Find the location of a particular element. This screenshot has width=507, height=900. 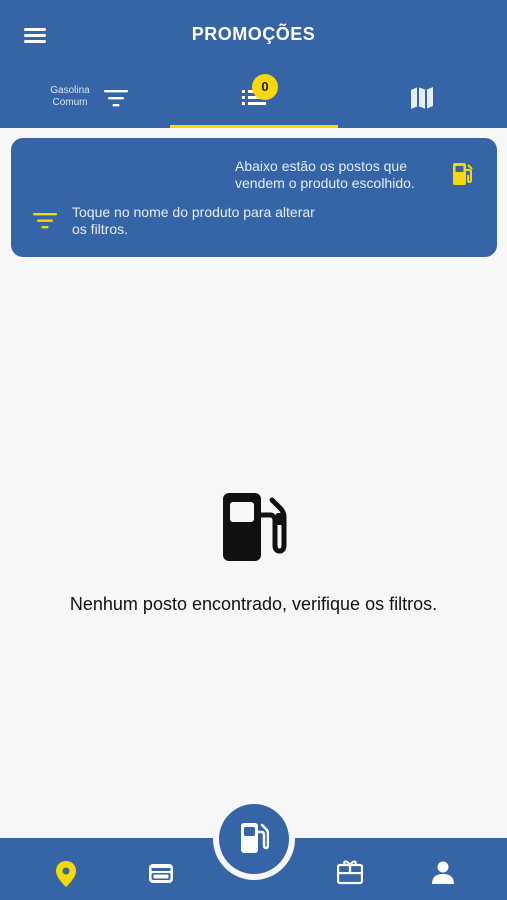

person-icon is located at coordinates (443, 872).